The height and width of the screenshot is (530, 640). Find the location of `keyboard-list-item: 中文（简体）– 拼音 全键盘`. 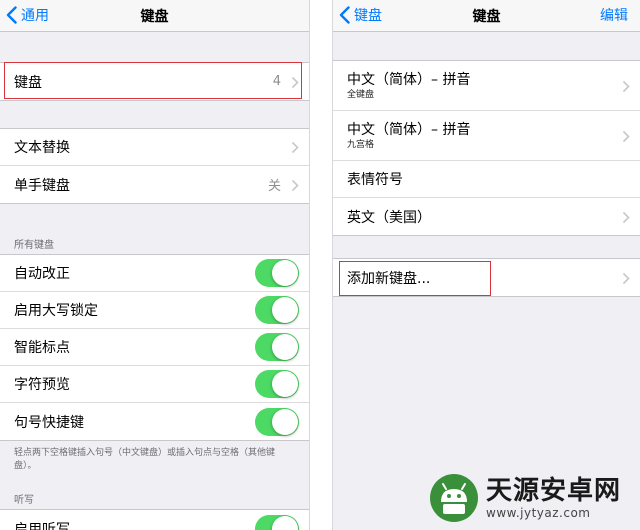

keyboard-list-item: 中文（简体）– 拼音 全键盘 is located at coordinates (486, 86).